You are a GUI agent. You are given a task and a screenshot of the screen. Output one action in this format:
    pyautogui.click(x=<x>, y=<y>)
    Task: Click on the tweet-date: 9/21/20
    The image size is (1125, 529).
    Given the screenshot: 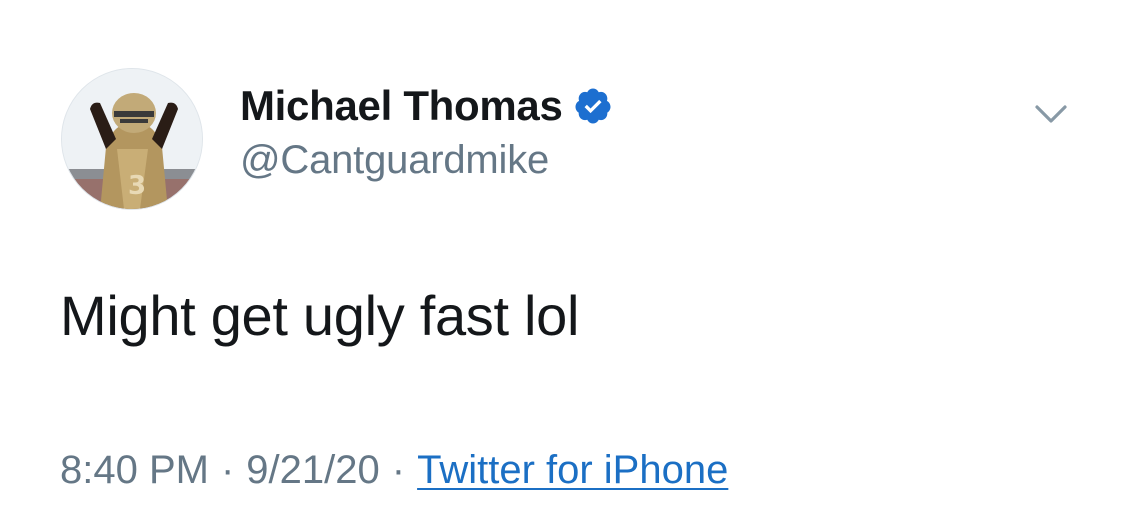 What is the action you would take?
    pyautogui.click(x=313, y=470)
    